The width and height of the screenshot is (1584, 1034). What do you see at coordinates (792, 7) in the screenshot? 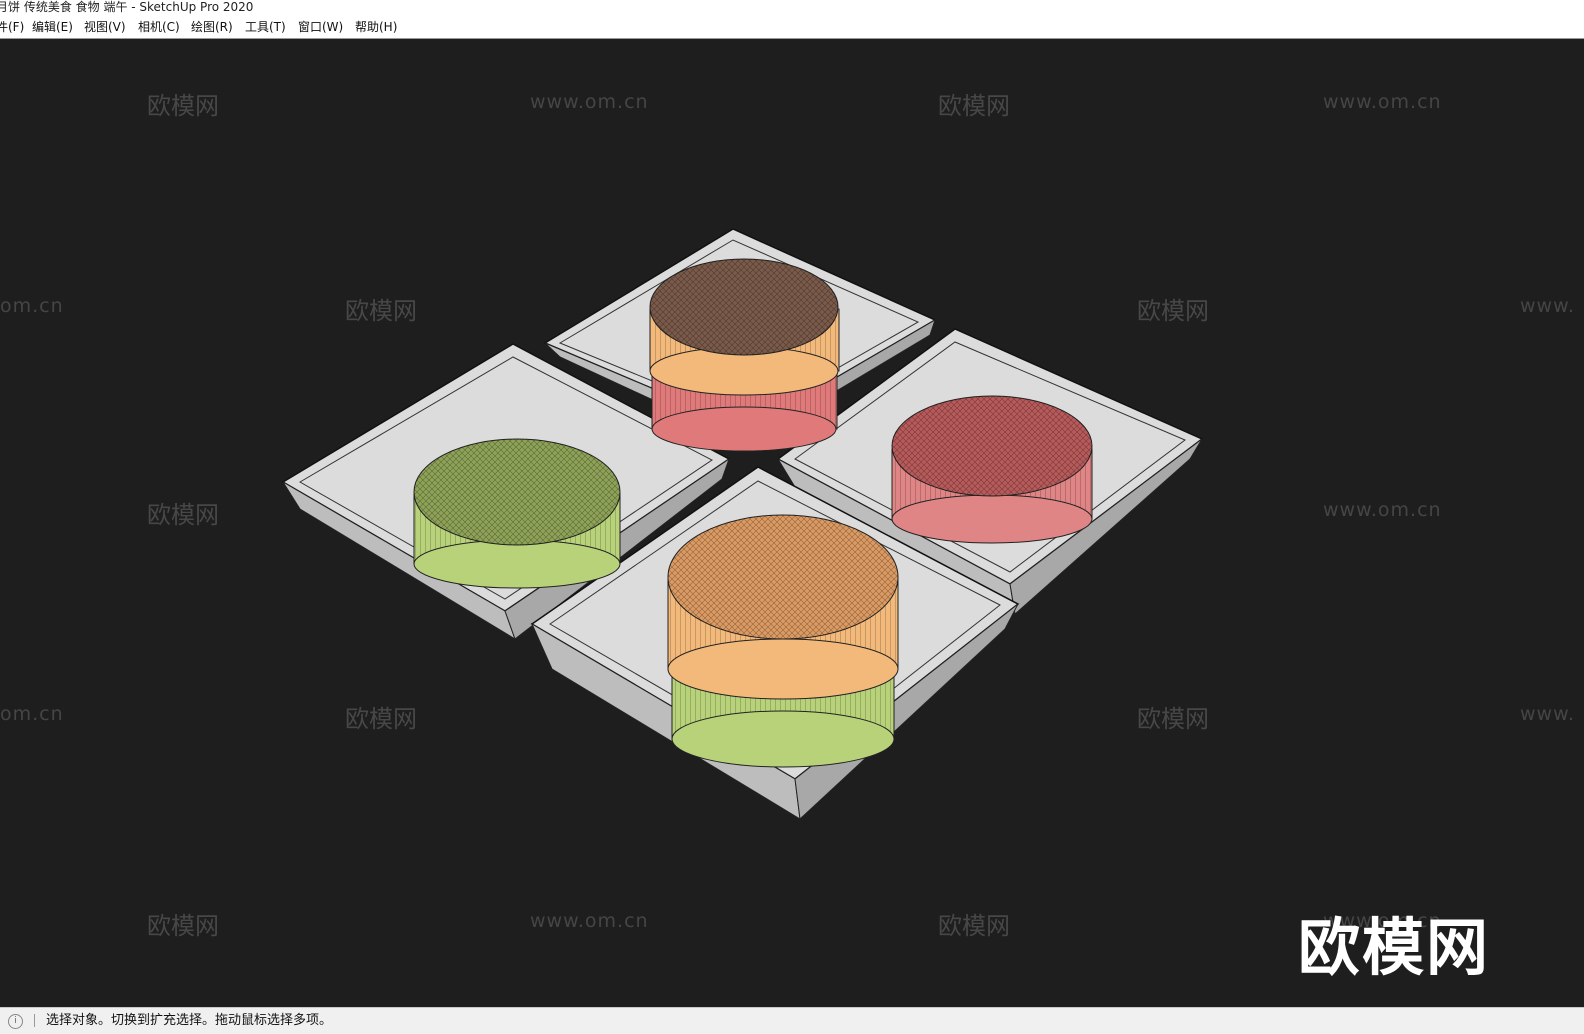
I see `title-bar: 月饼 传统美食 食物 端午 - SketchUp Pro 2020` at bounding box center [792, 7].